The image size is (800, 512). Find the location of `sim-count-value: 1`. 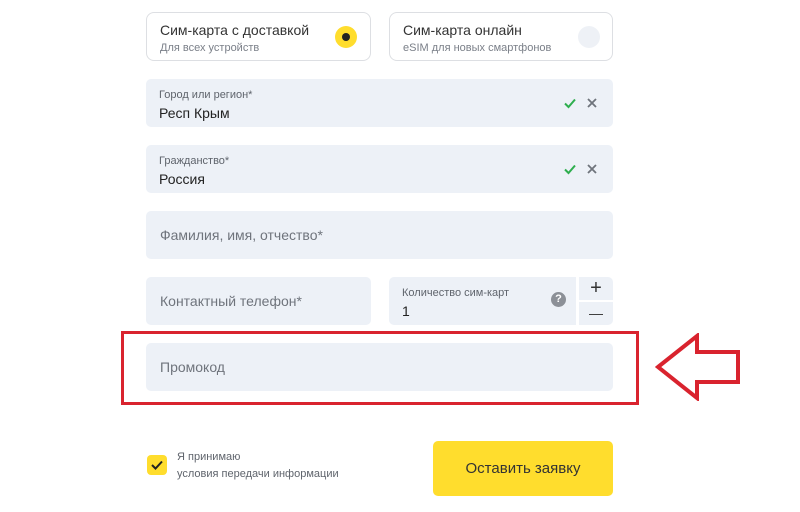

sim-count-value: 1 is located at coordinates (406, 311).